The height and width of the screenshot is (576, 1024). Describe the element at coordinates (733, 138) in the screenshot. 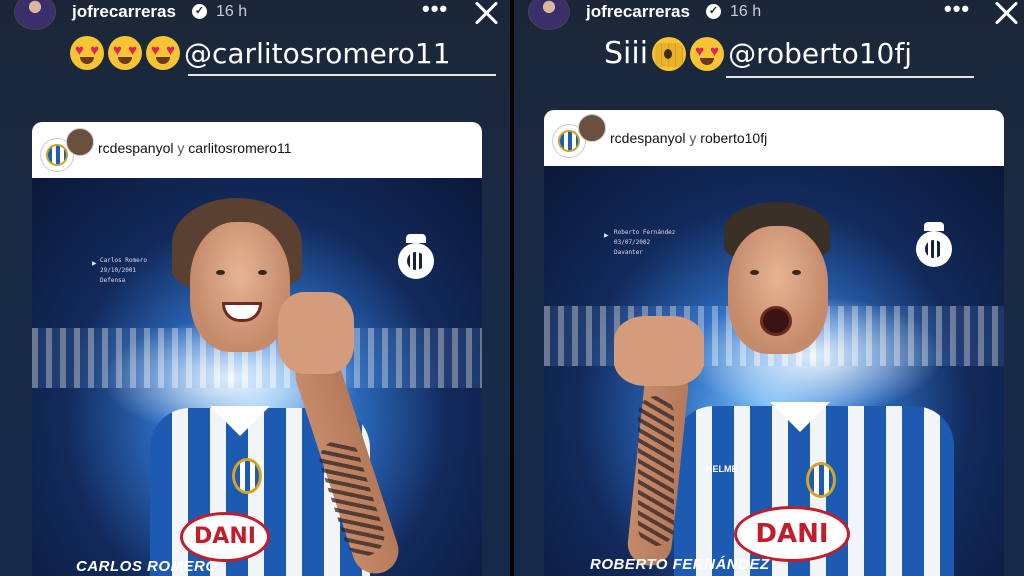

I see `post-collaborator: roberto10fj` at that location.